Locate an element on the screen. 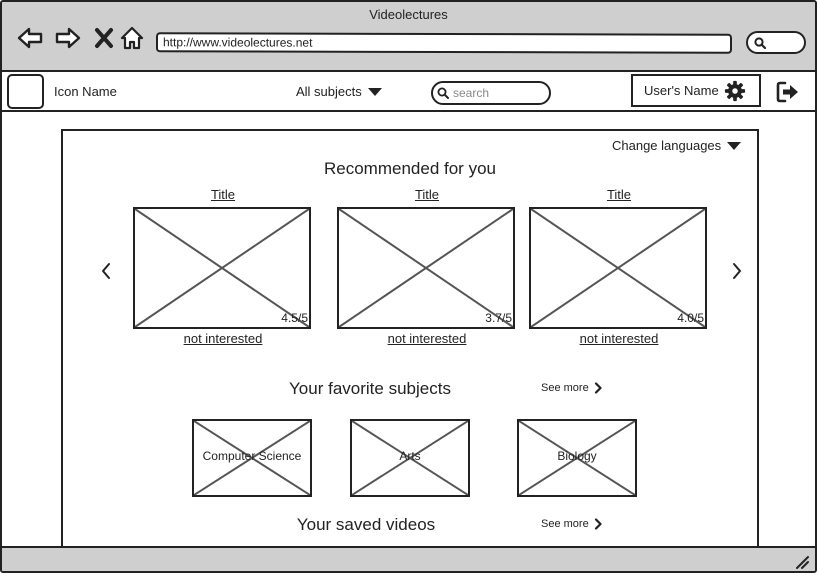 The width and height of the screenshot is (817, 573). app-name: Icon Name is located at coordinates (85, 91).